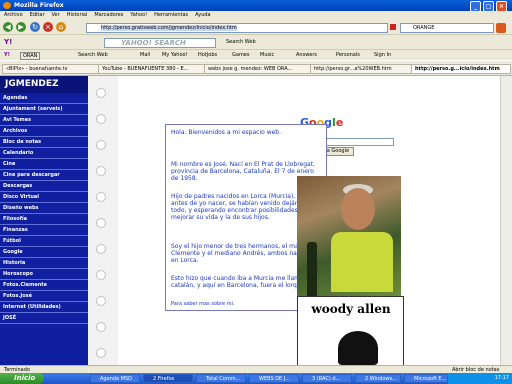 Image resolution: width=512 pixels, height=384 pixels. What do you see at coordinates (501, 378) in the screenshot?
I see `clock: 17:17` at bounding box center [501, 378].